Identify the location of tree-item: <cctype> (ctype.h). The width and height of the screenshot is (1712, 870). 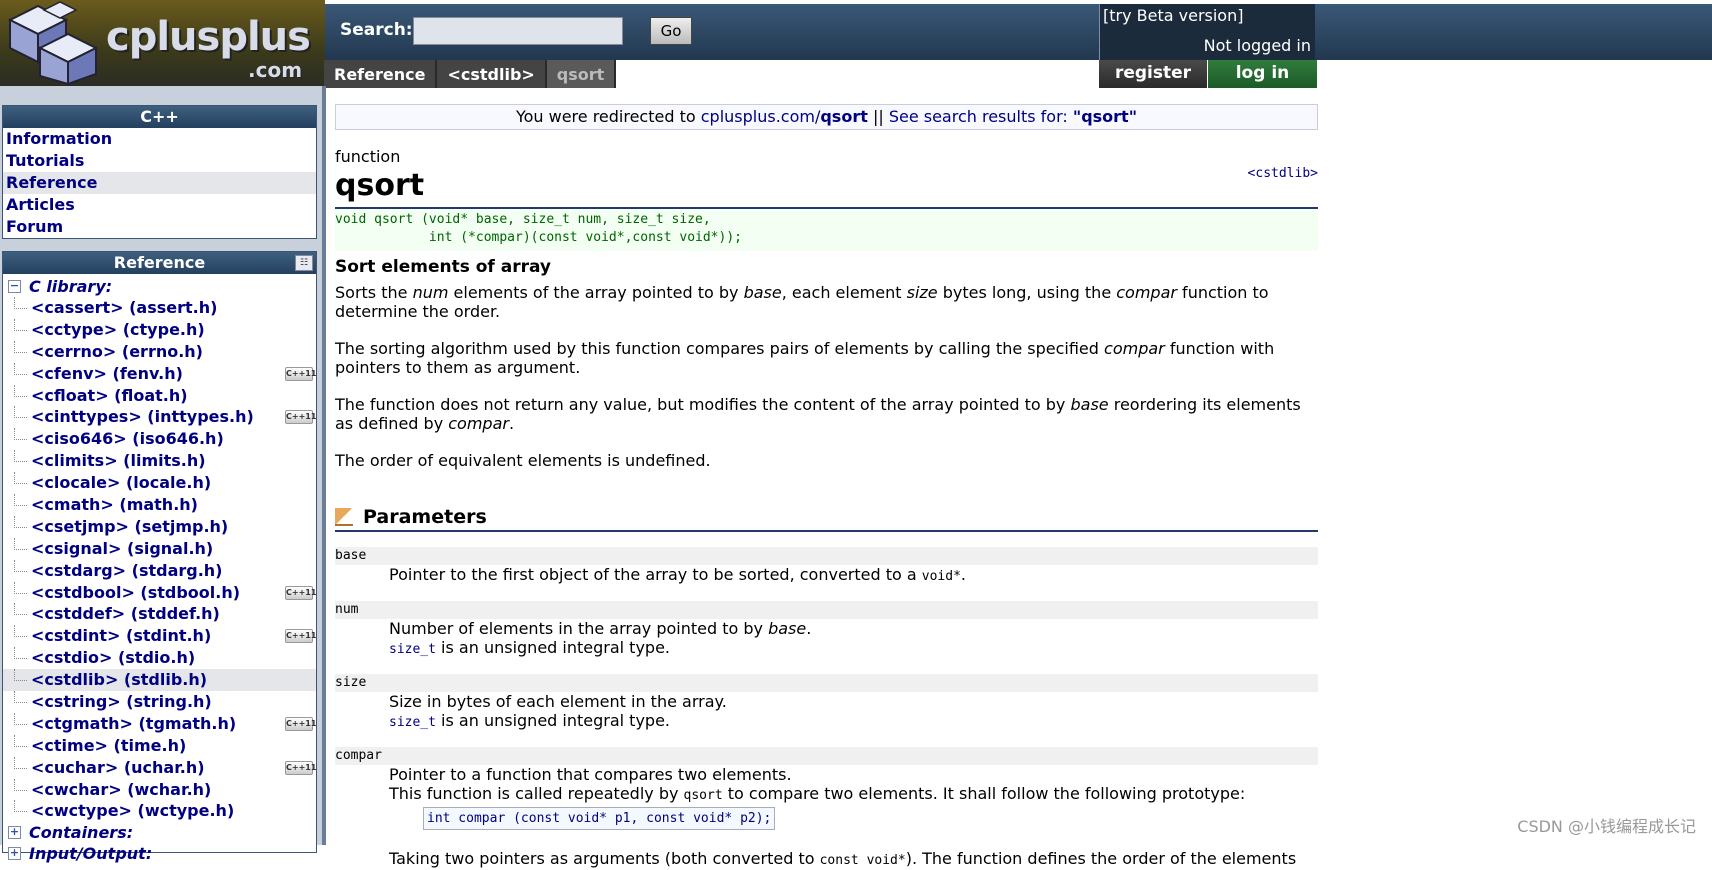
(159, 329).